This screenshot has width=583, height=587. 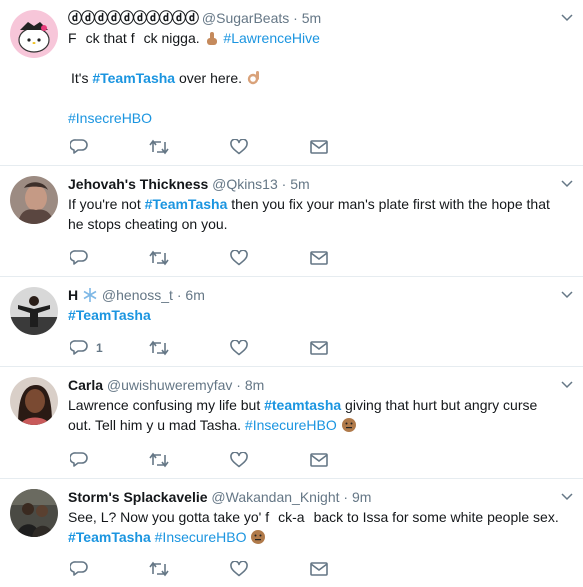 What do you see at coordinates (348, 425) in the screenshot?
I see `face-emoji-icon` at bounding box center [348, 425].